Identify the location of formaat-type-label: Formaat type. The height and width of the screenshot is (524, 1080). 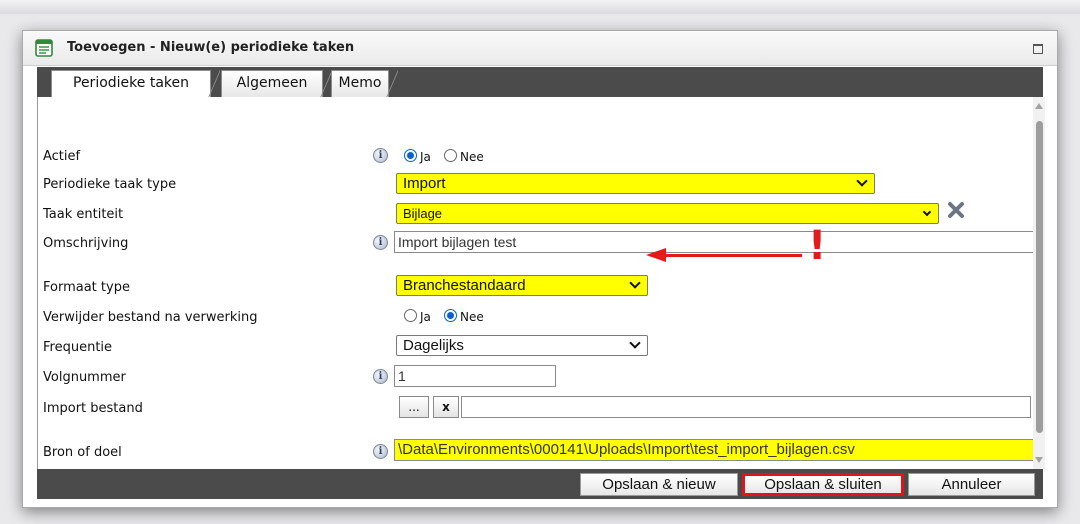
(86, 287).